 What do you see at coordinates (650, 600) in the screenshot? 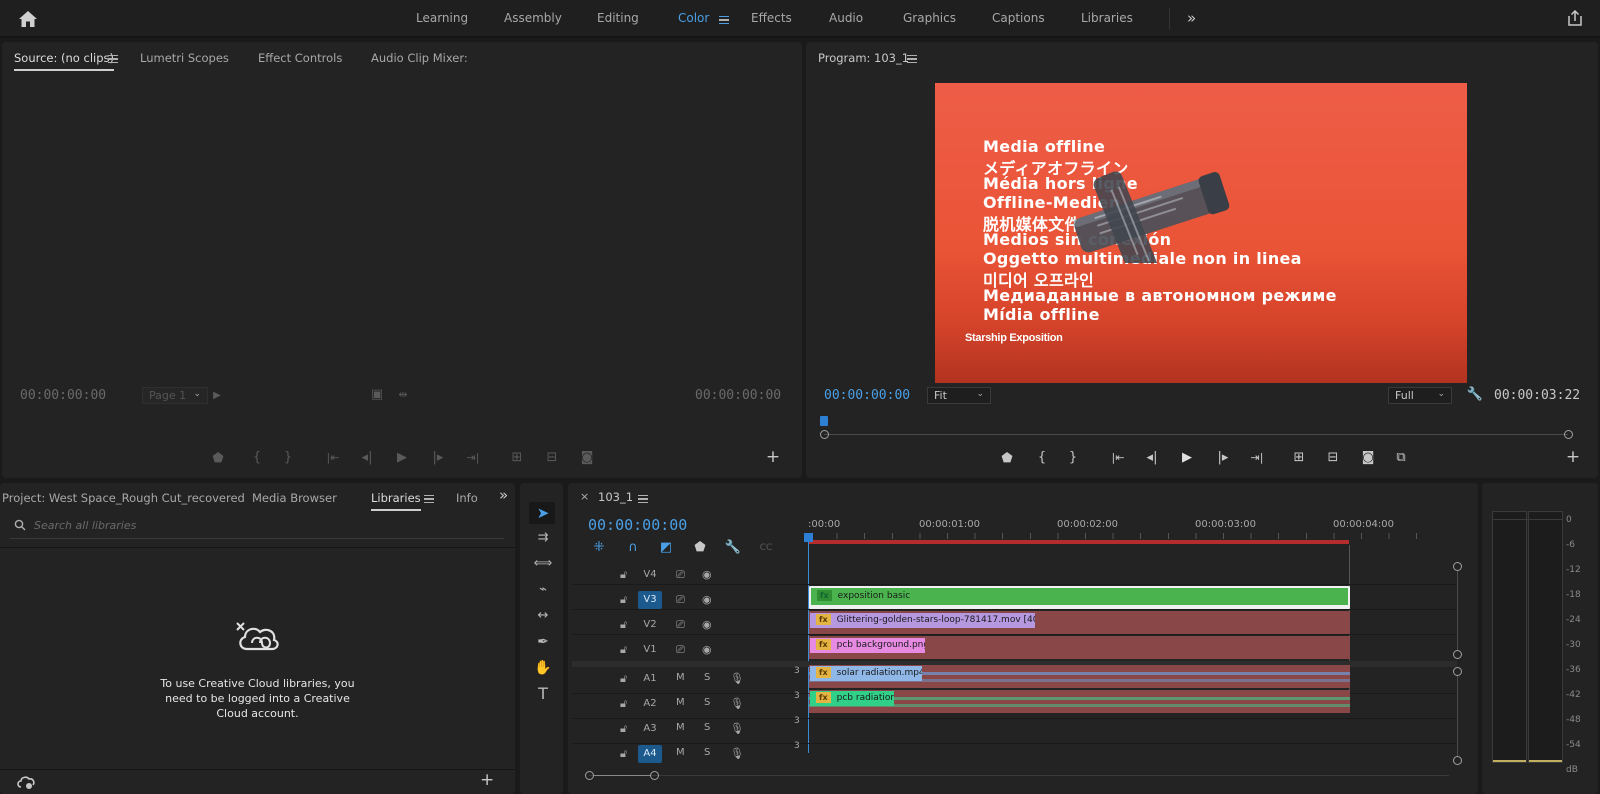
I see `track-label: V3` at bounding box center [650, 600].